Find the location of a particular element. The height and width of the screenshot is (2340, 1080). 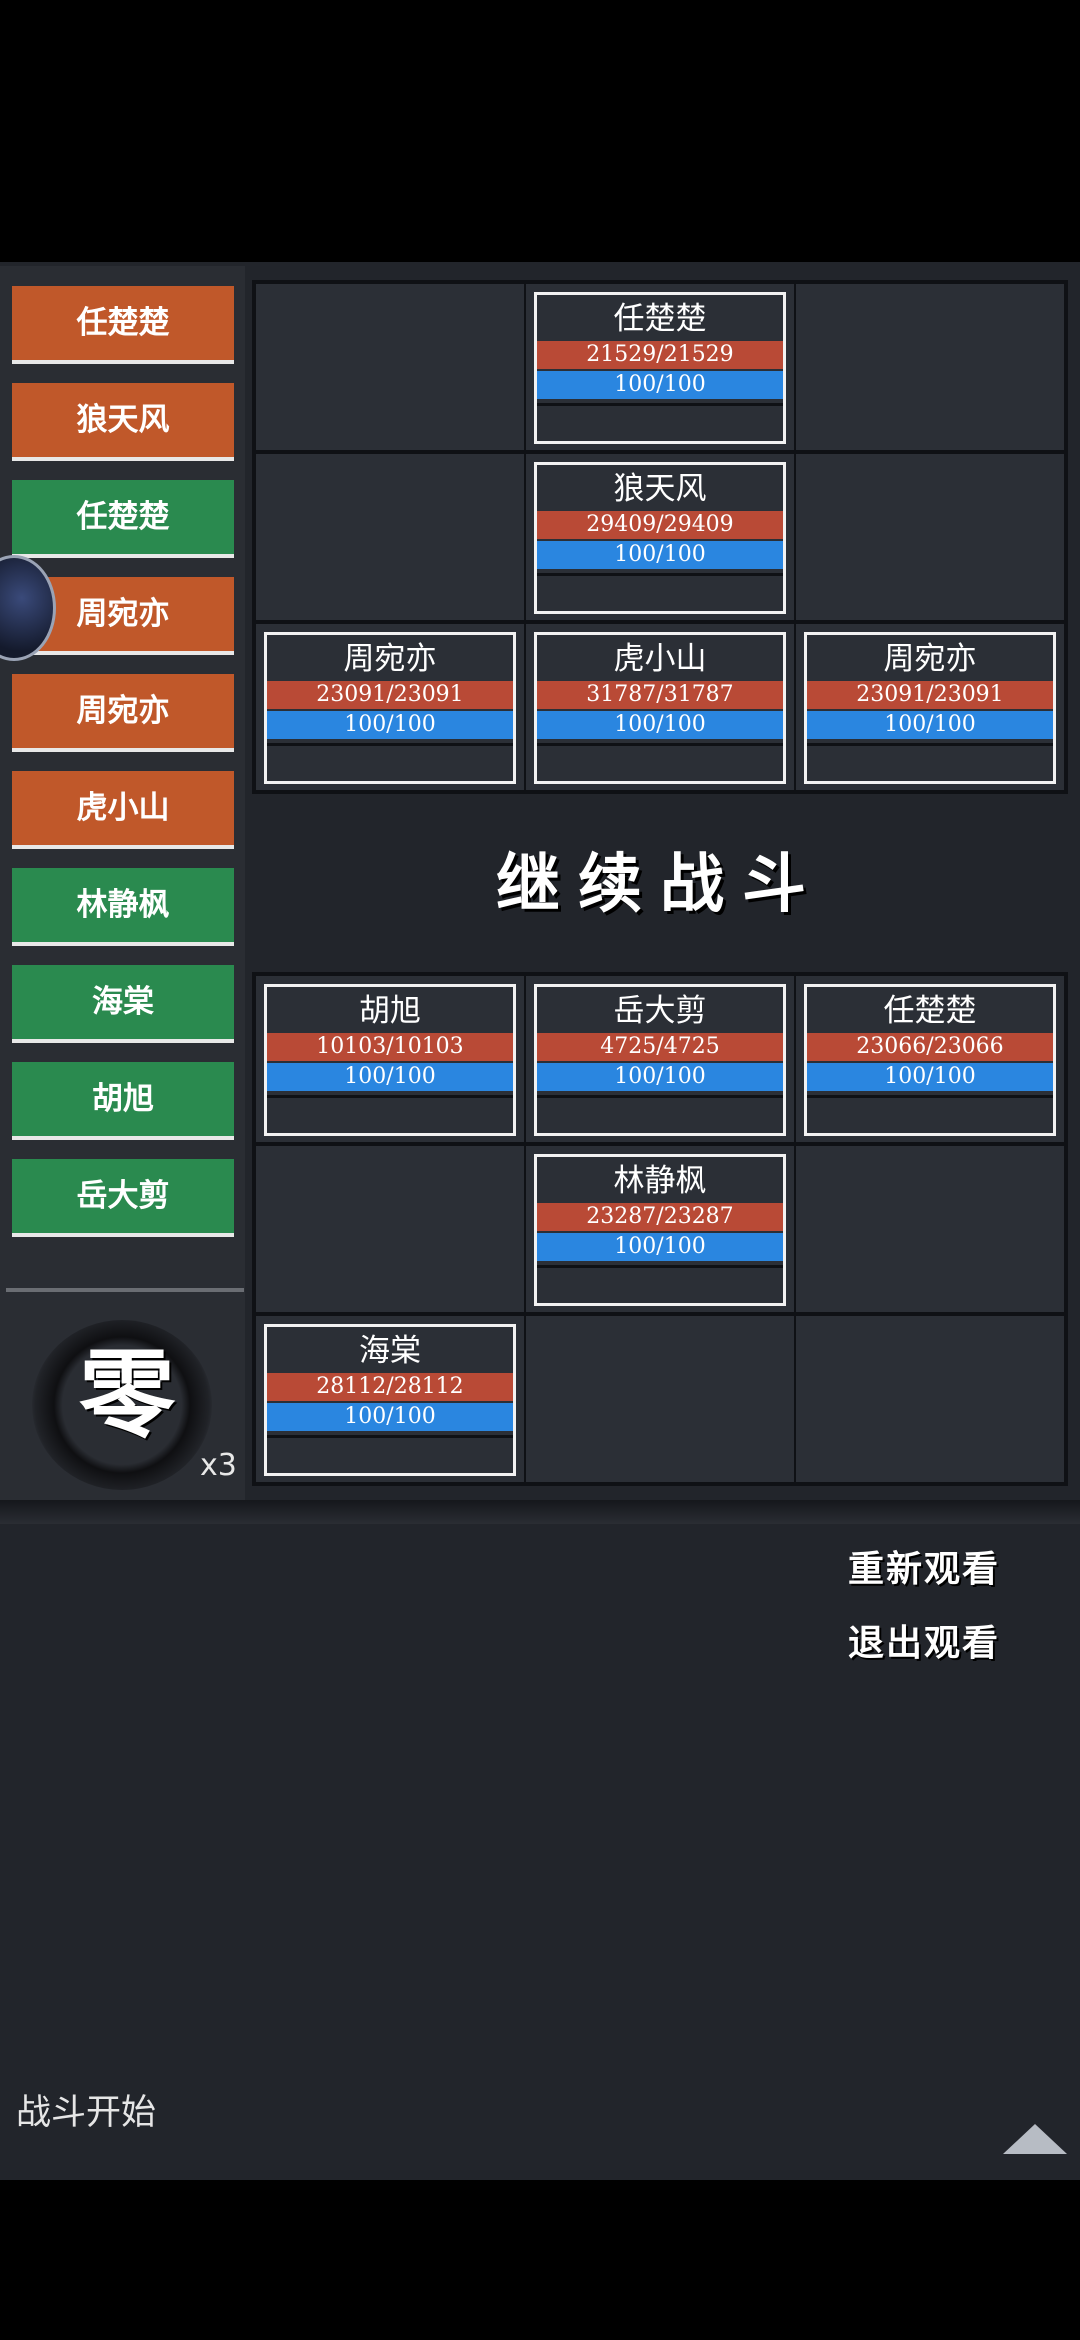

grid-cell: 岳大剪 4725/4725 100/100 is located at coordinates (660, 1059).